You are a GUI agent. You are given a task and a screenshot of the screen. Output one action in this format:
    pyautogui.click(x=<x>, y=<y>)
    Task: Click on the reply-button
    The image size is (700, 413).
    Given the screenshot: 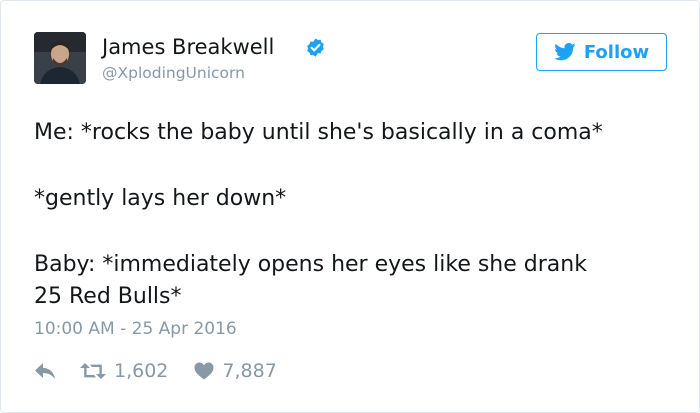 What is the action you would take?
    pyautogui.click(x=45, y=371)
    